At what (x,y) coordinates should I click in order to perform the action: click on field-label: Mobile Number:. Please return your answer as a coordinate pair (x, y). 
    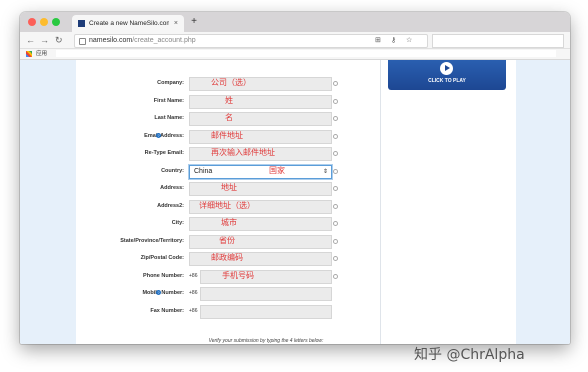
    Looking at the image, I should click on (163, 293).